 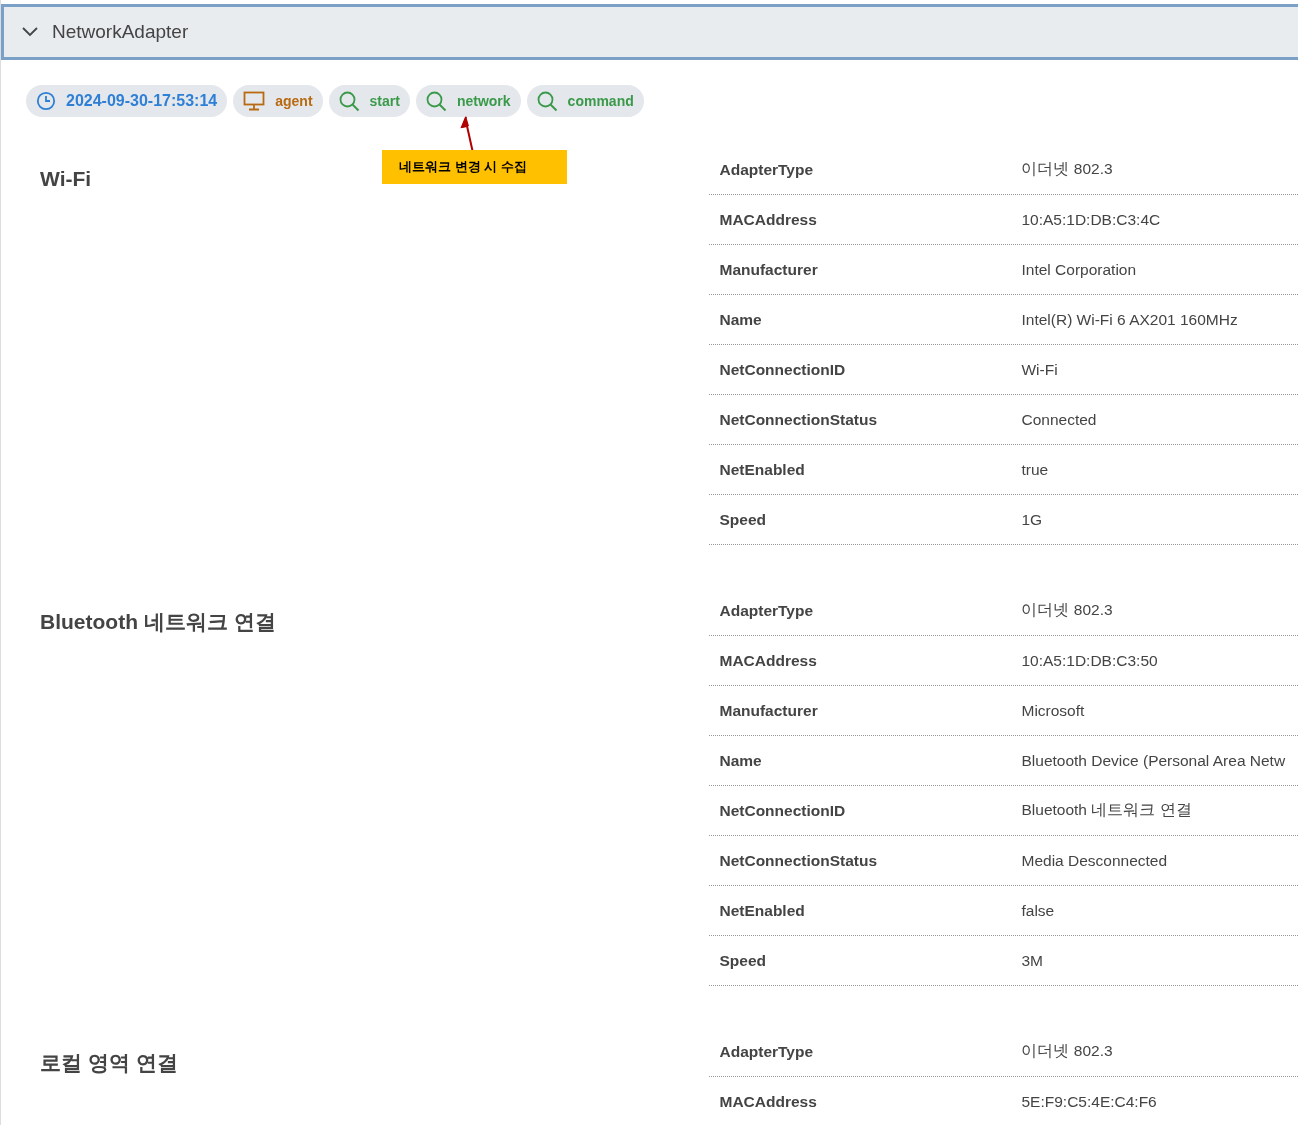 What do you see at coordinates (254, 101) in the screenshot?
I see `monitor-icon` at bounding box center [254, 101].